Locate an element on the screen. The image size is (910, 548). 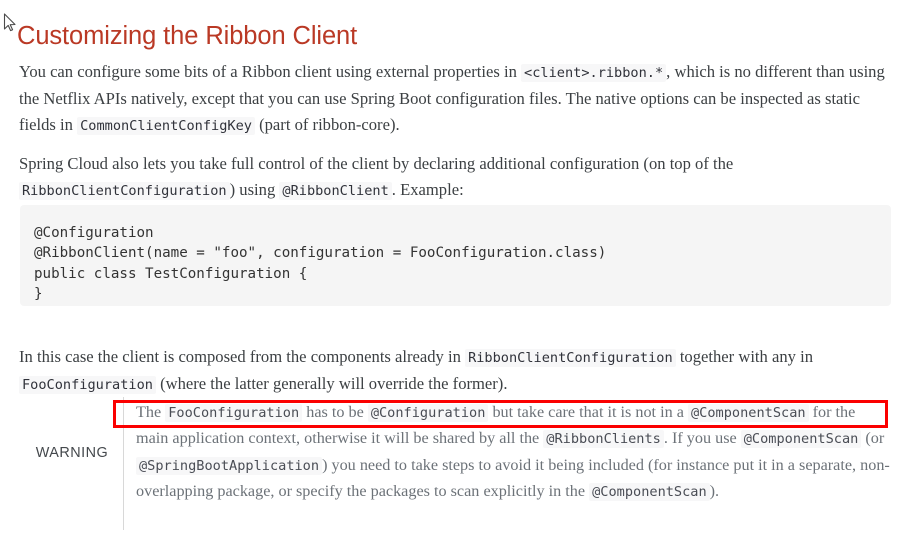
inline-code-client-ribbon: <client>.ribbon.* is located at coordinates (594, 72).